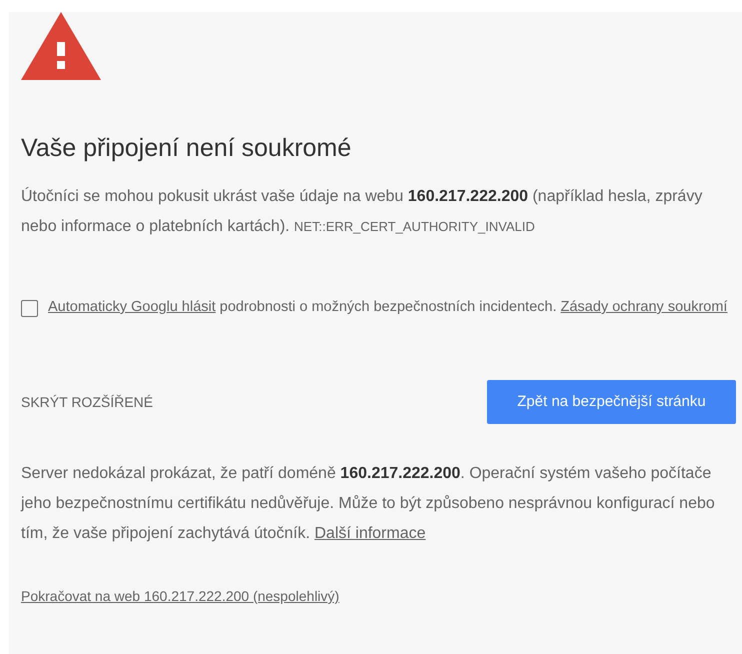 This screenshot has width=742, height=654. What do you see at coordinates (132, 307) in the screenshot?
I see `inline-link: Automaticky Googlu hlásit` at bounding box center [132, 307].